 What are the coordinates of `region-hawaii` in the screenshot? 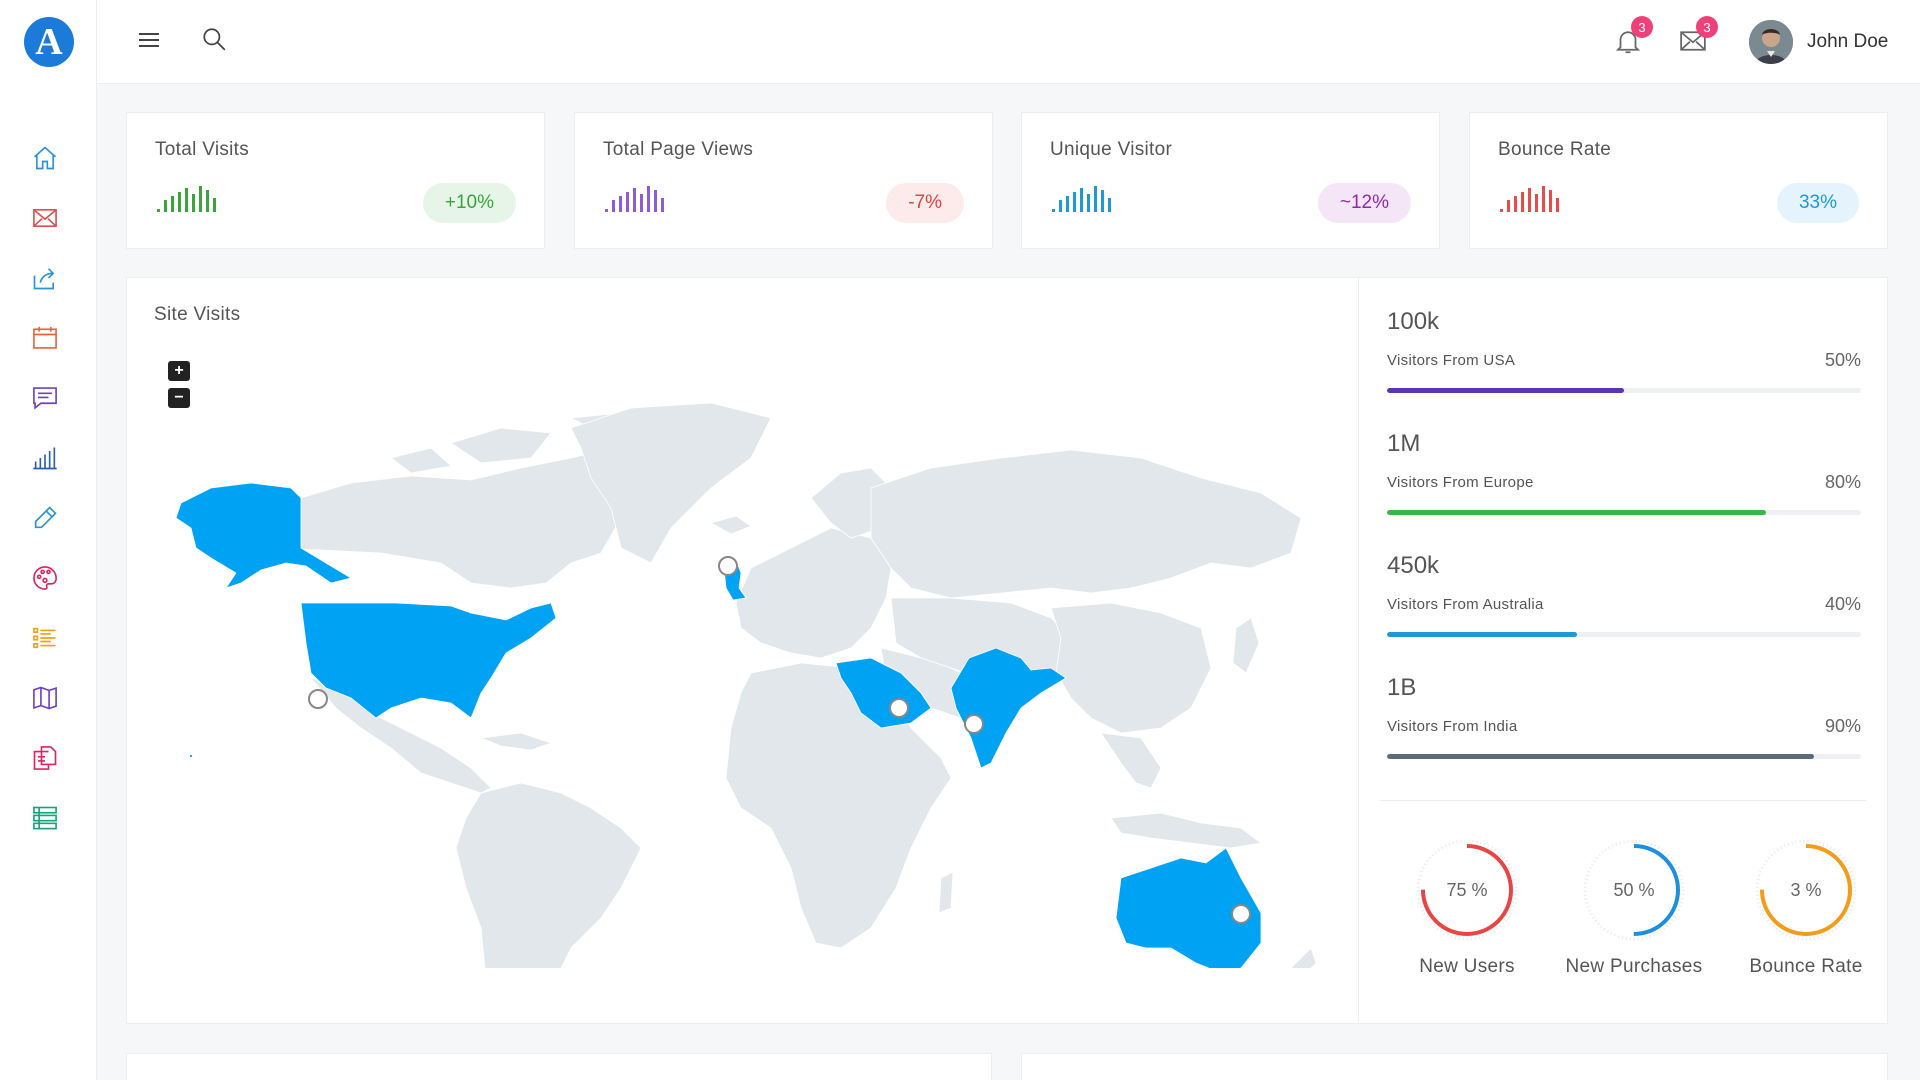 It's located at (191, 756).